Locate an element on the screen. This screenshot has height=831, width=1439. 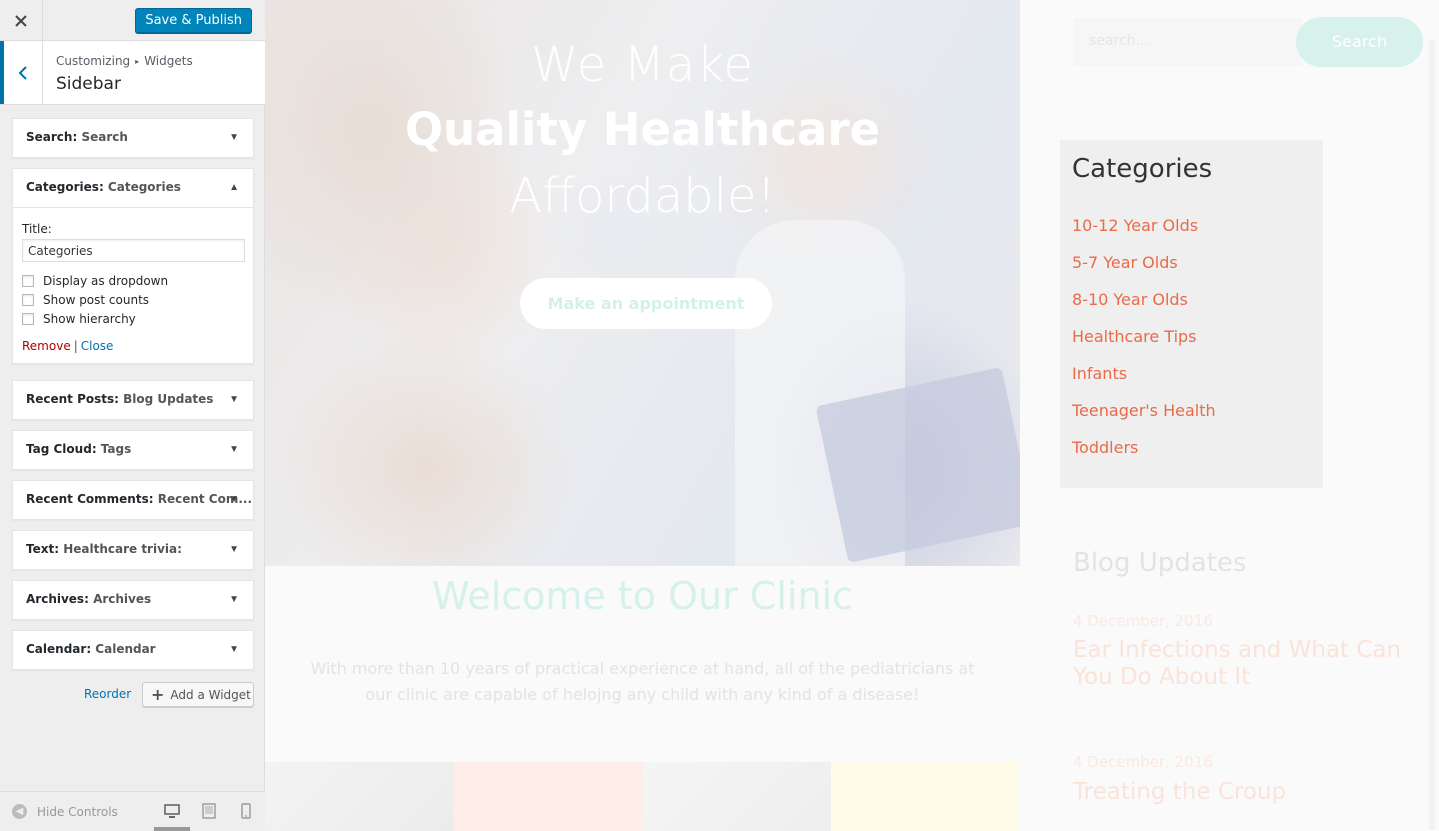
widget-header: Text: Healthcare trivia: ▼ is located at coordinates (133, 550).